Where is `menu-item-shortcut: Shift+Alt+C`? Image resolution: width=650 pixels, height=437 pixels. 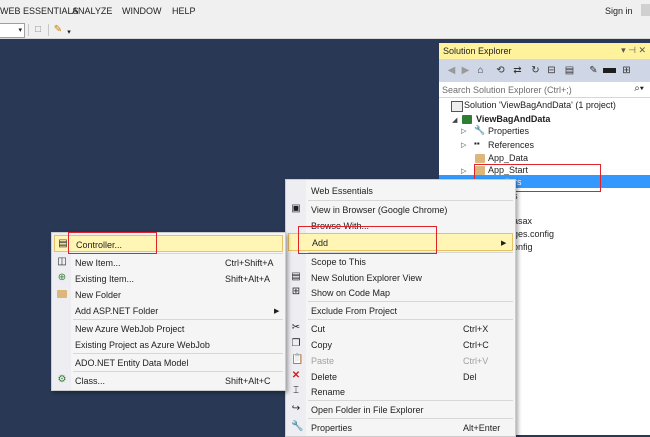
menu-item-shortcut: Shift+Alt+C is located at coordinates (248, 381).